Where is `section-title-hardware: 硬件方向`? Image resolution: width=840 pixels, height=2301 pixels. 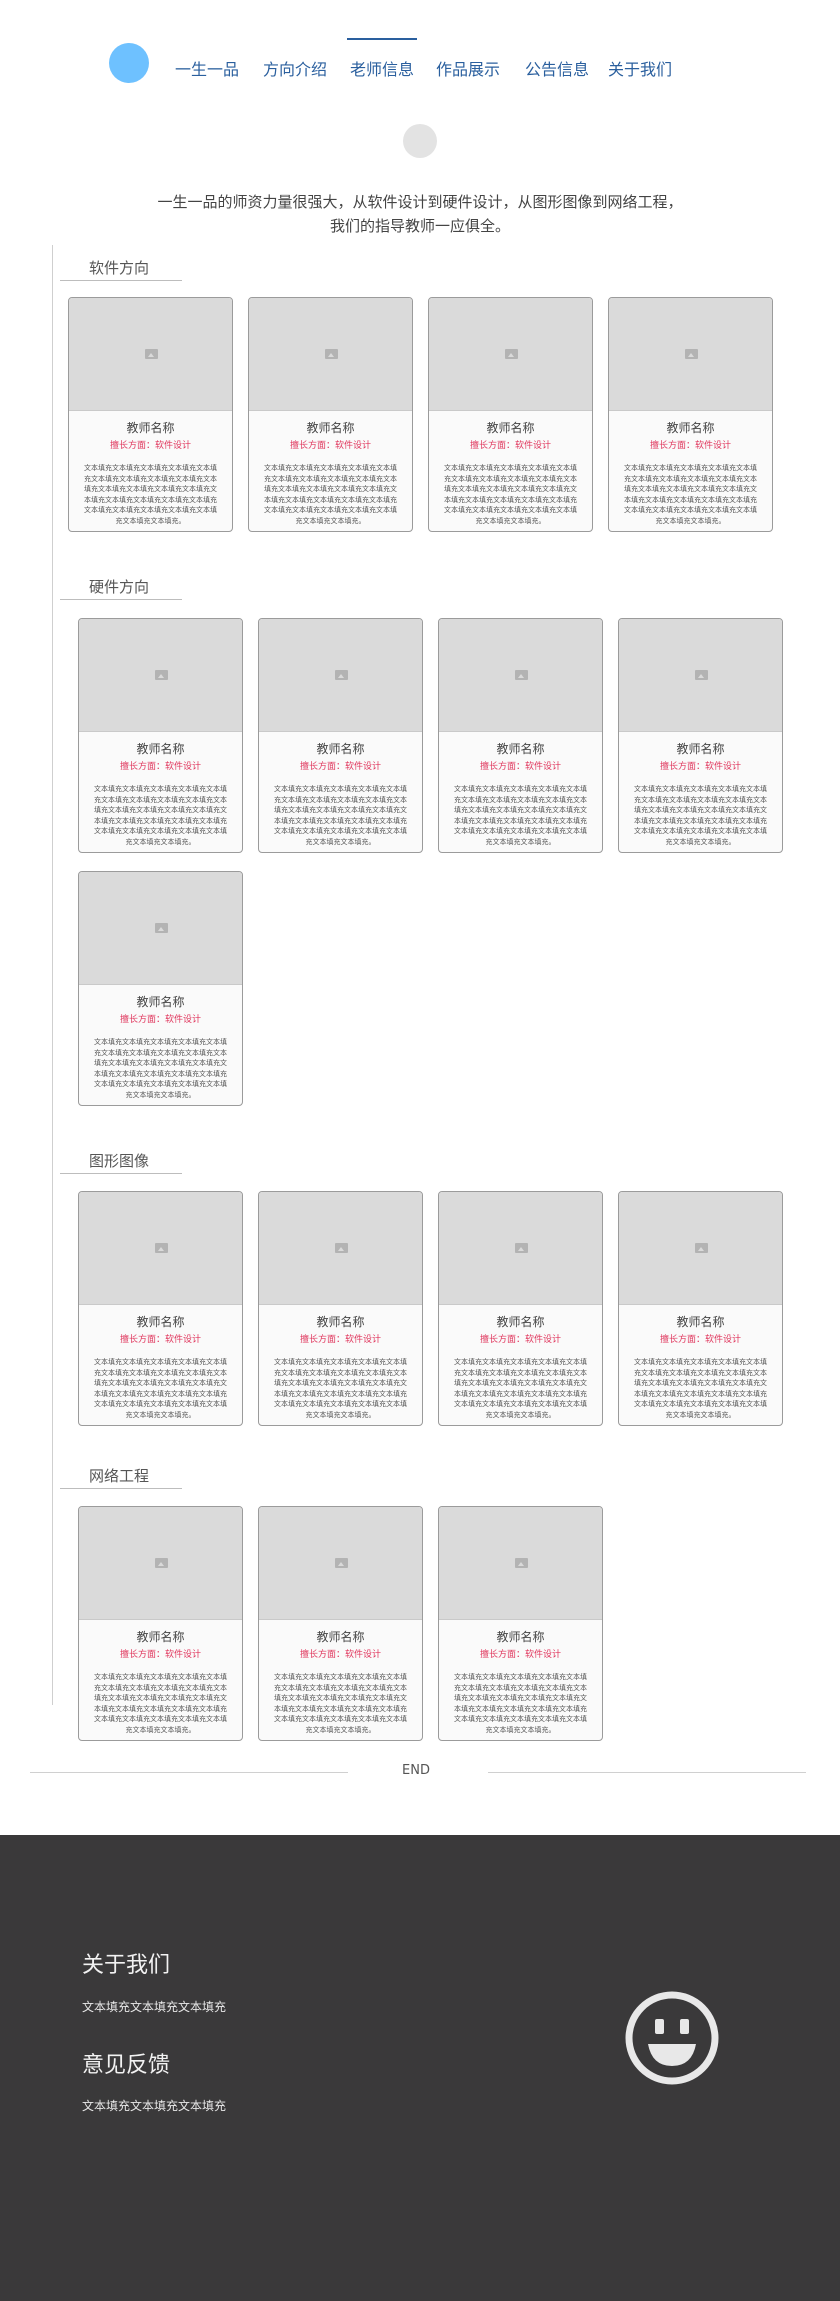 section-title-hardware: 硬件方向 is located at coordinates (121, 588).